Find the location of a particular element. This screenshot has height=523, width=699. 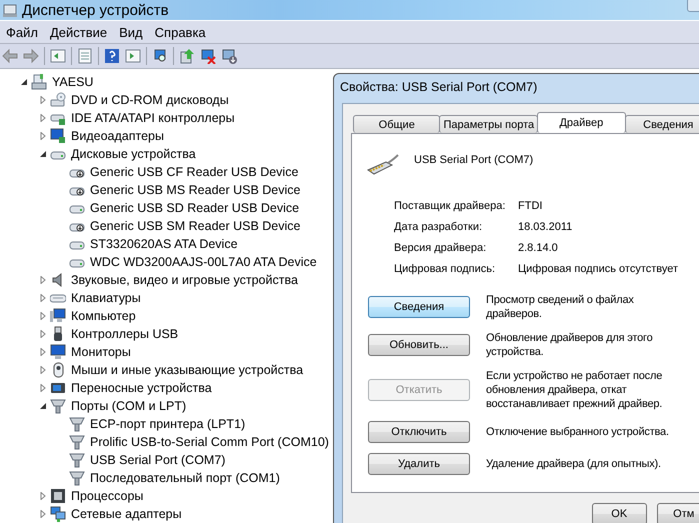

tree-item: Сетевые адаптеры is located at coordinates (125, 514).